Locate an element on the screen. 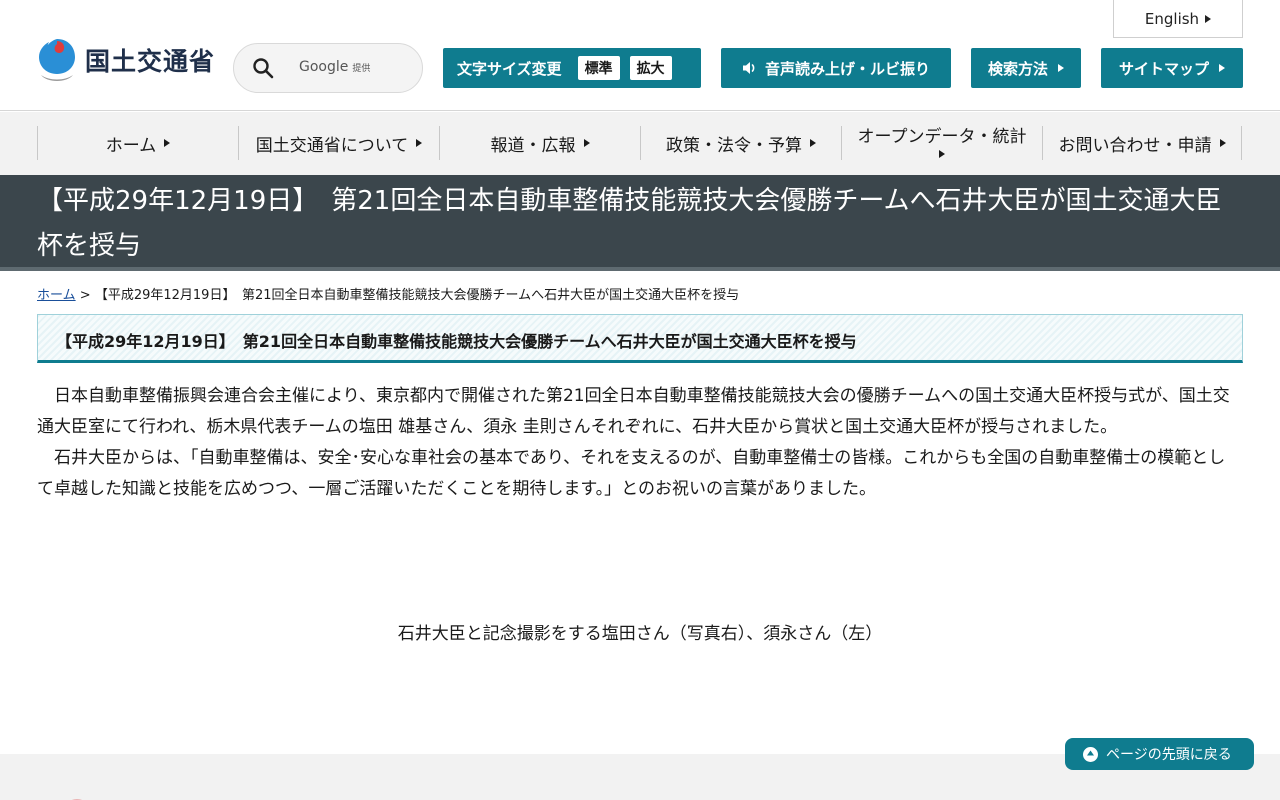 The width and height of the screenshot is (1280, 800). arrow-up-circle-icon is located at coordinates (1090, 754).